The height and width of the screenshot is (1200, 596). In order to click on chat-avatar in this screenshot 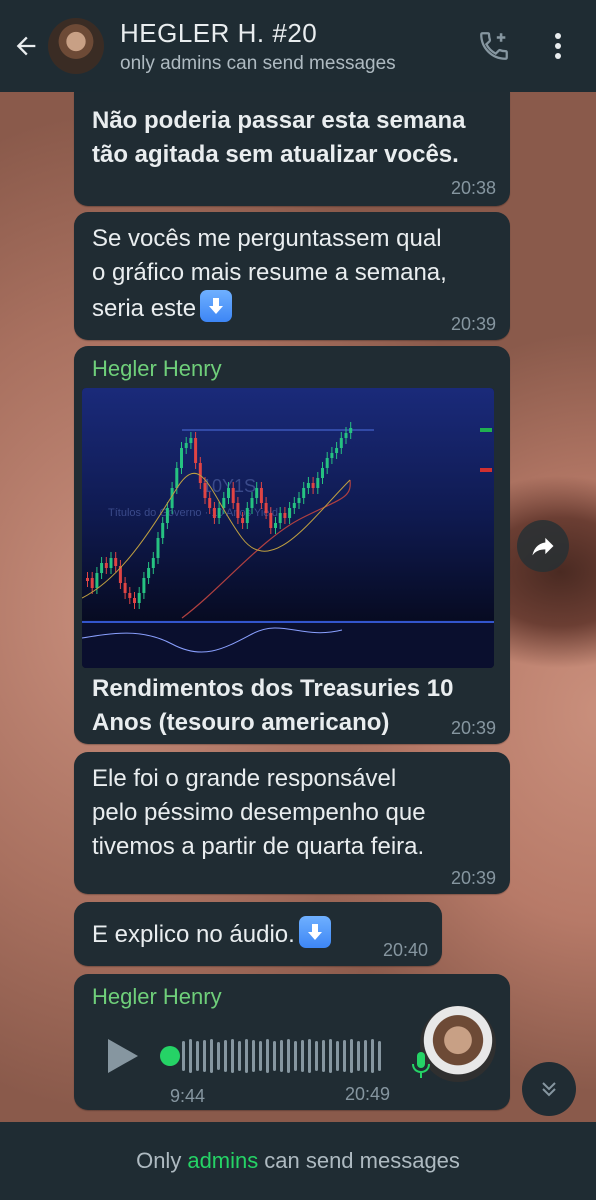, I will do `click(76, 46)`.